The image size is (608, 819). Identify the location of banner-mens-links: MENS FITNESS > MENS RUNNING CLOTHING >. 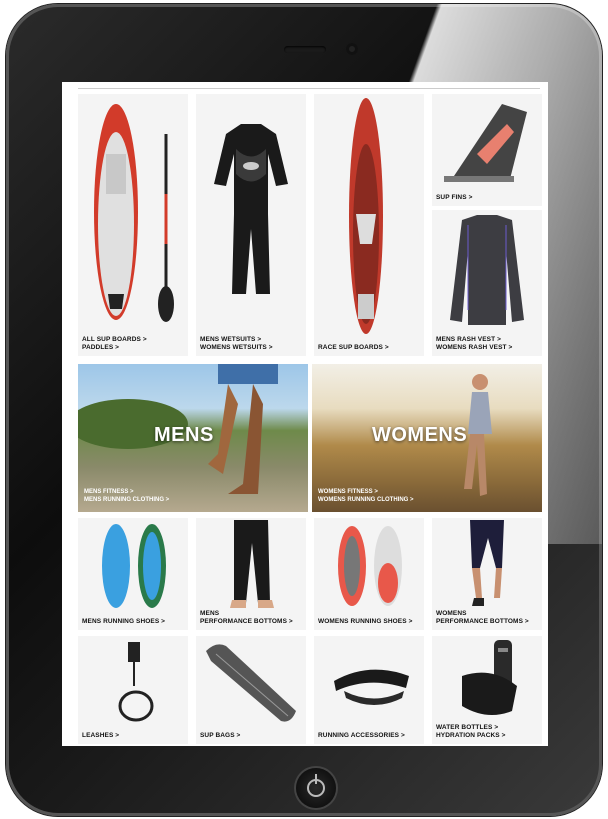
(126, 496).